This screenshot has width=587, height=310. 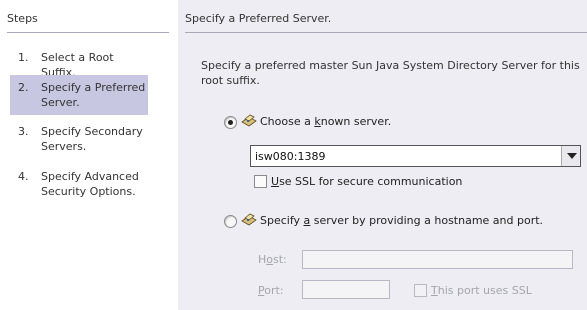 What do you see at coordinates (79, 64) in the screenshot?
I see `step-item-select-root-suffix: 1. Select a Root Suffix.` at bounding box center [79, 64].